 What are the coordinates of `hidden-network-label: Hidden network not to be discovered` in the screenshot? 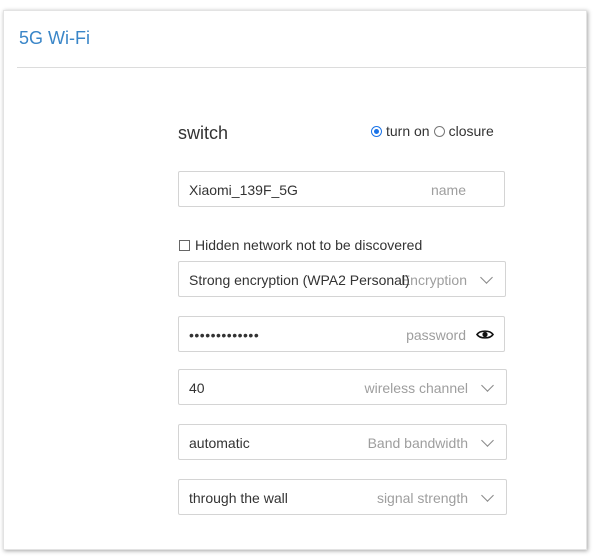 It's located at (308, 245).